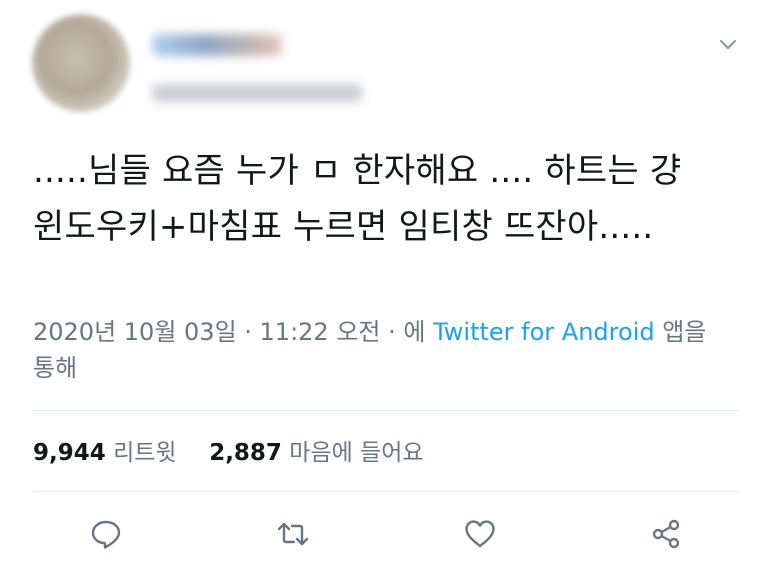 Image resolution: width=757 pixels, height=568 pixels. Describe the element at coordinates (81, 63) in the screenshot. I see `avatar` at that location.